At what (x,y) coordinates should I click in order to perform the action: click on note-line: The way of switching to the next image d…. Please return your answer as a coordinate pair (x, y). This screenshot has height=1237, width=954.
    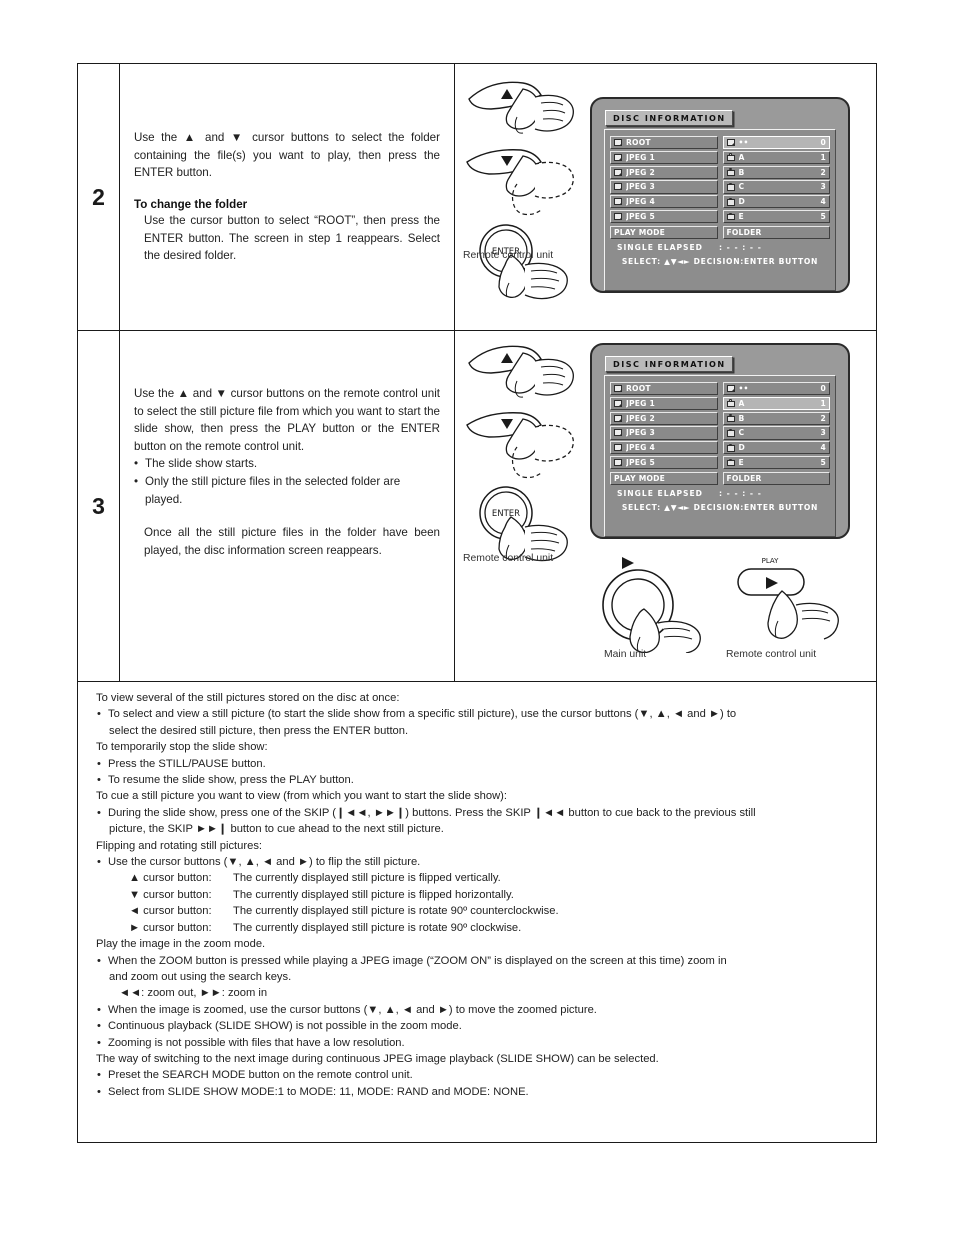
    Looking at the image, I should click on (377, 1058).